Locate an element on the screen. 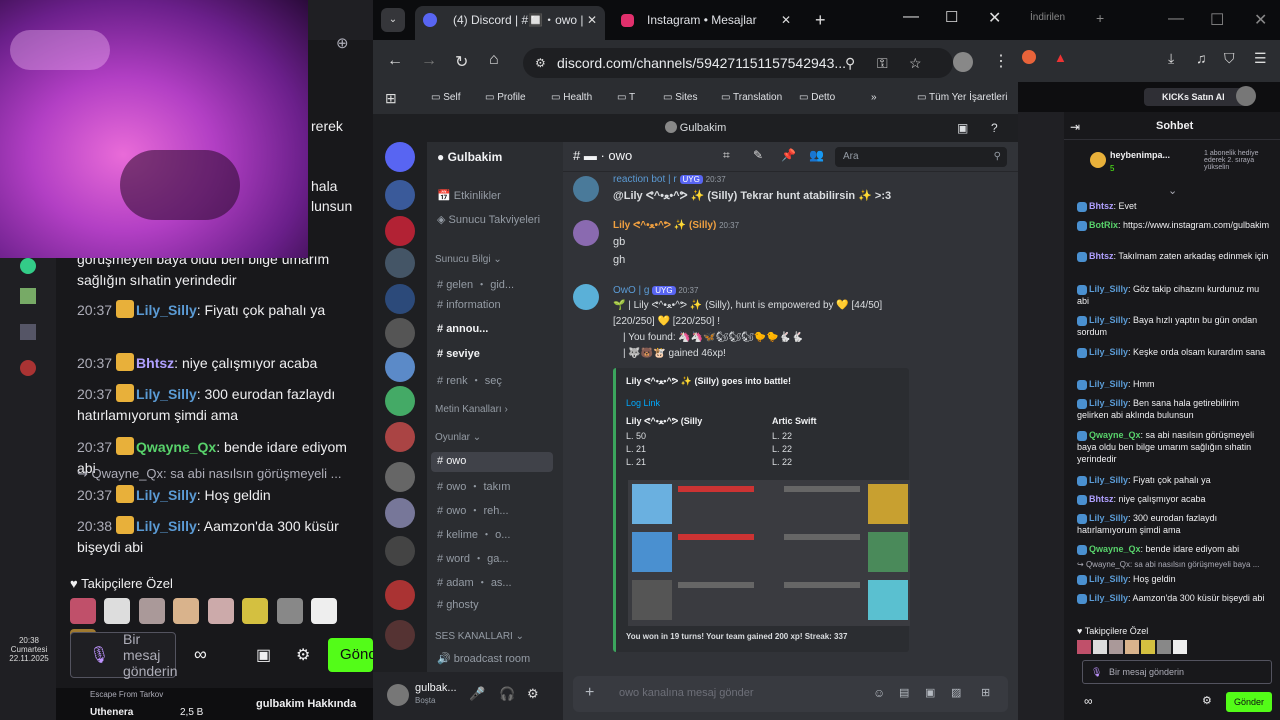 This screenshot has width=1280, height=720. mute-channel-icon: ✎ is located at coordinates (758, 155).